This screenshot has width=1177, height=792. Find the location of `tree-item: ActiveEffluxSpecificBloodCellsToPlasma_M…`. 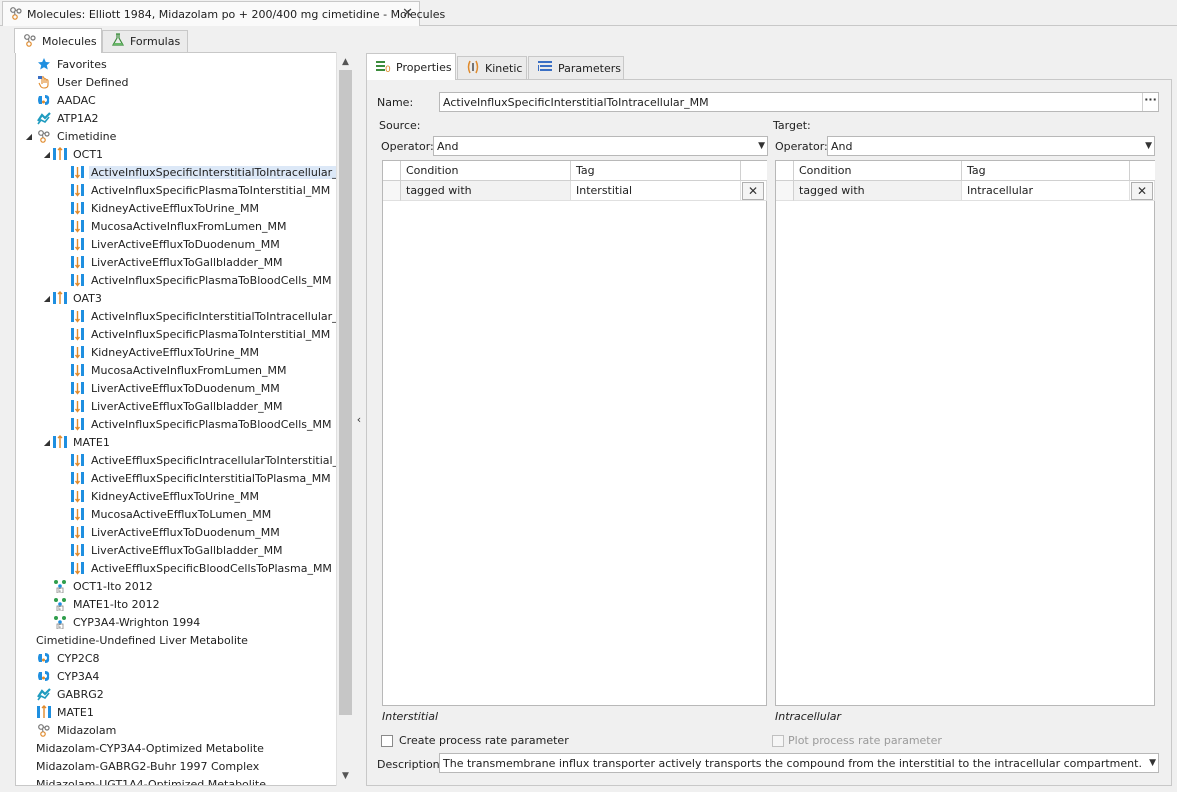

tree-item: ActiveEffluxSpecificBloodCellsToPlasma_M… is located at coordinates (202, 568).